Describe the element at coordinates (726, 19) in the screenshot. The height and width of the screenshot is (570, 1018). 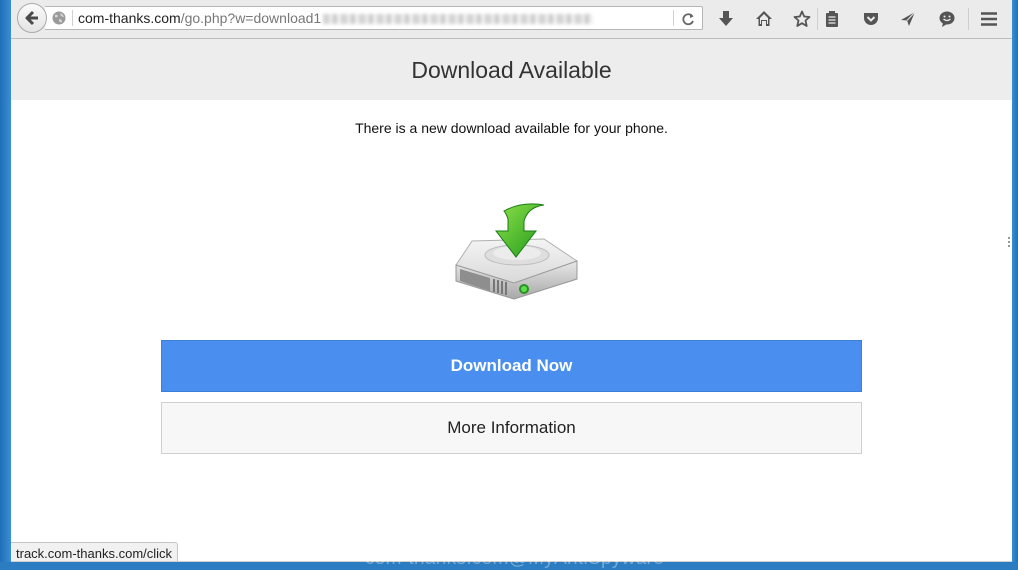
I see `download-icon` at that location.